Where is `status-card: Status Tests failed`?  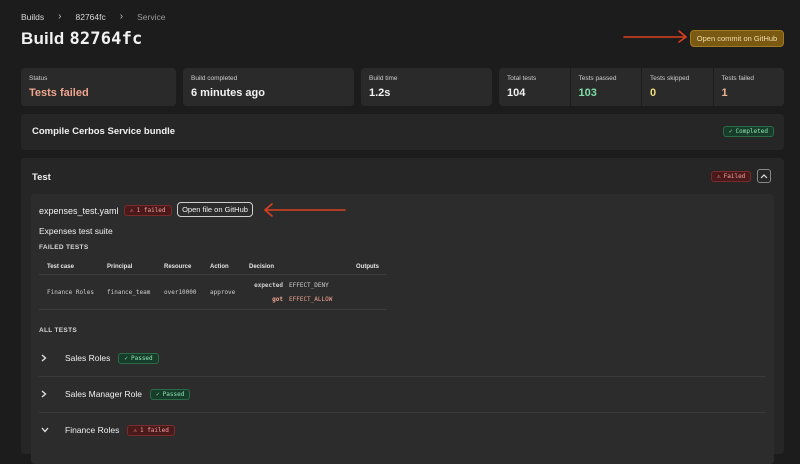 status-card: Status Tests failed is located at coordinates (98, 87).